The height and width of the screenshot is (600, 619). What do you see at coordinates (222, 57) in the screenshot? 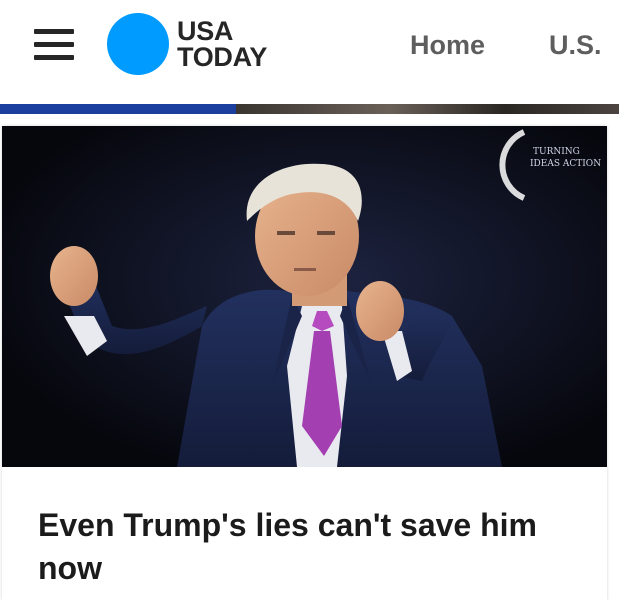
I see `logo-line-2: TODAY` at bounding box center [222, 57].